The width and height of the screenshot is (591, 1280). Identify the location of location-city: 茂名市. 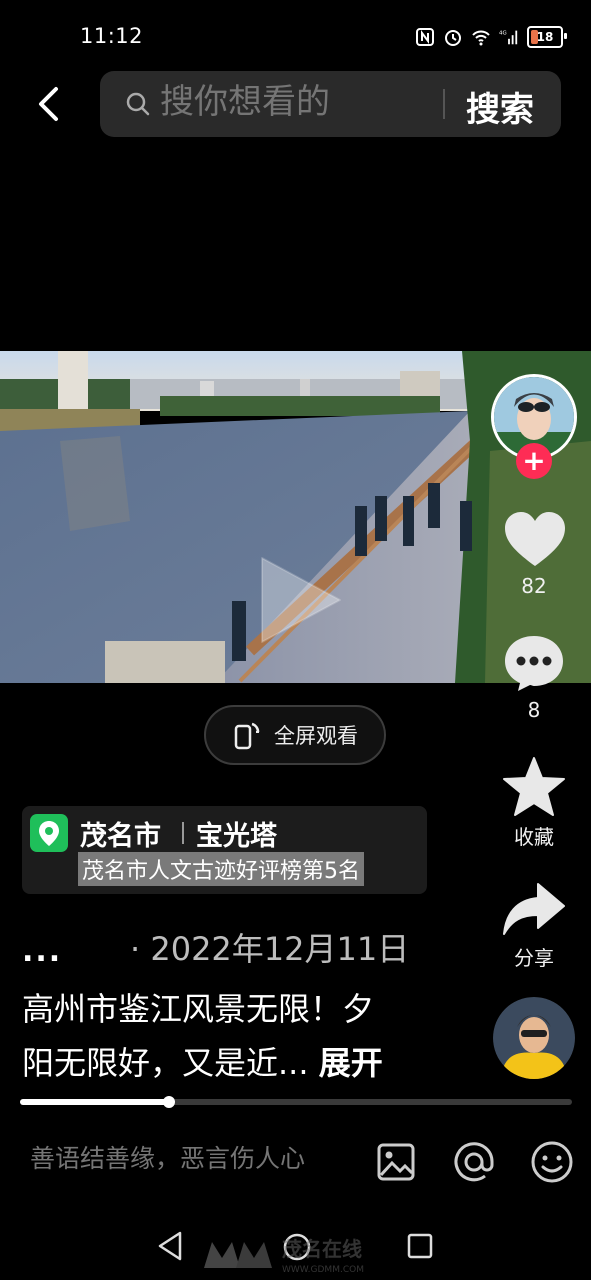
(120, 836).